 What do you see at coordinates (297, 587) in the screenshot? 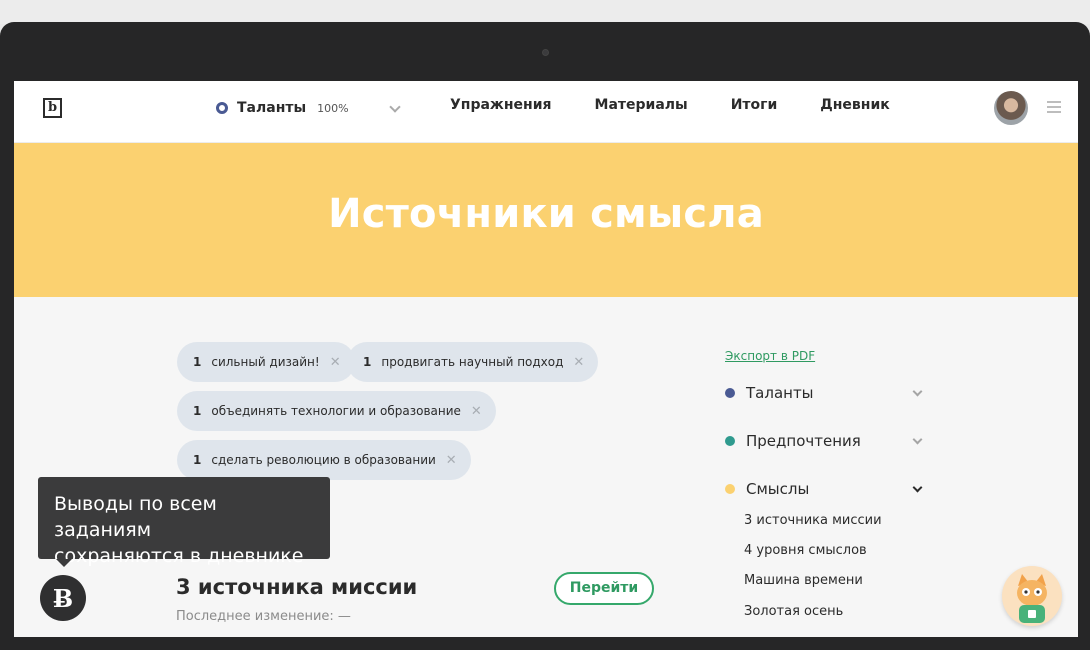
I see `exercise-title: 3 источника миссии` at bounding box center [297, 587].